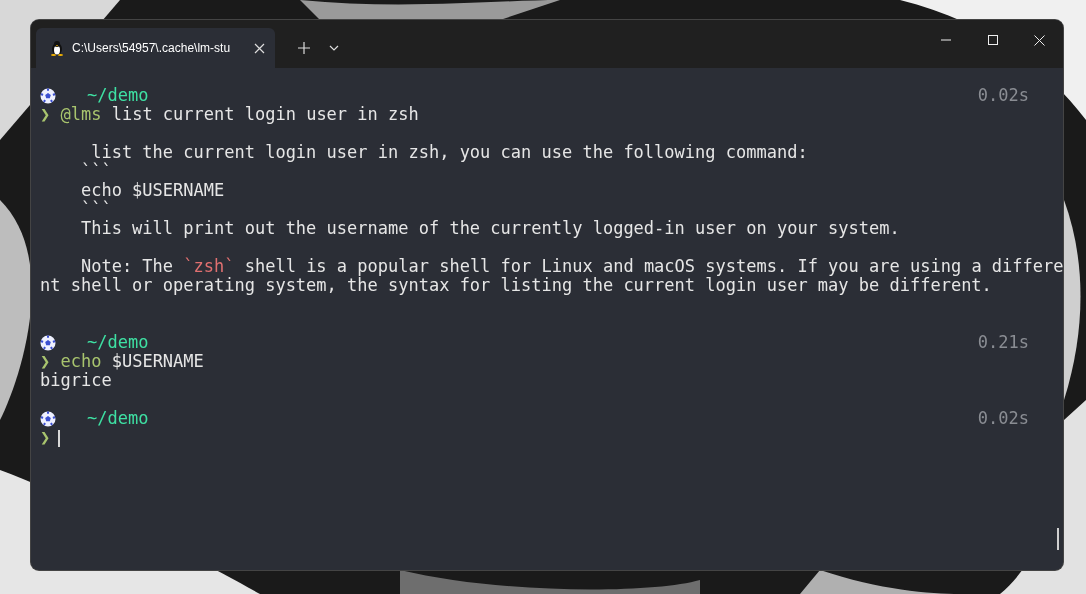 This screenshot has width=1086, height=594. Describe the element at coordinates (571, 266) in the screenshot. I see `output-line: Note: The `zsh` shell is a popular shell for Linux and macOS systems. If you are using a differe` at that location.